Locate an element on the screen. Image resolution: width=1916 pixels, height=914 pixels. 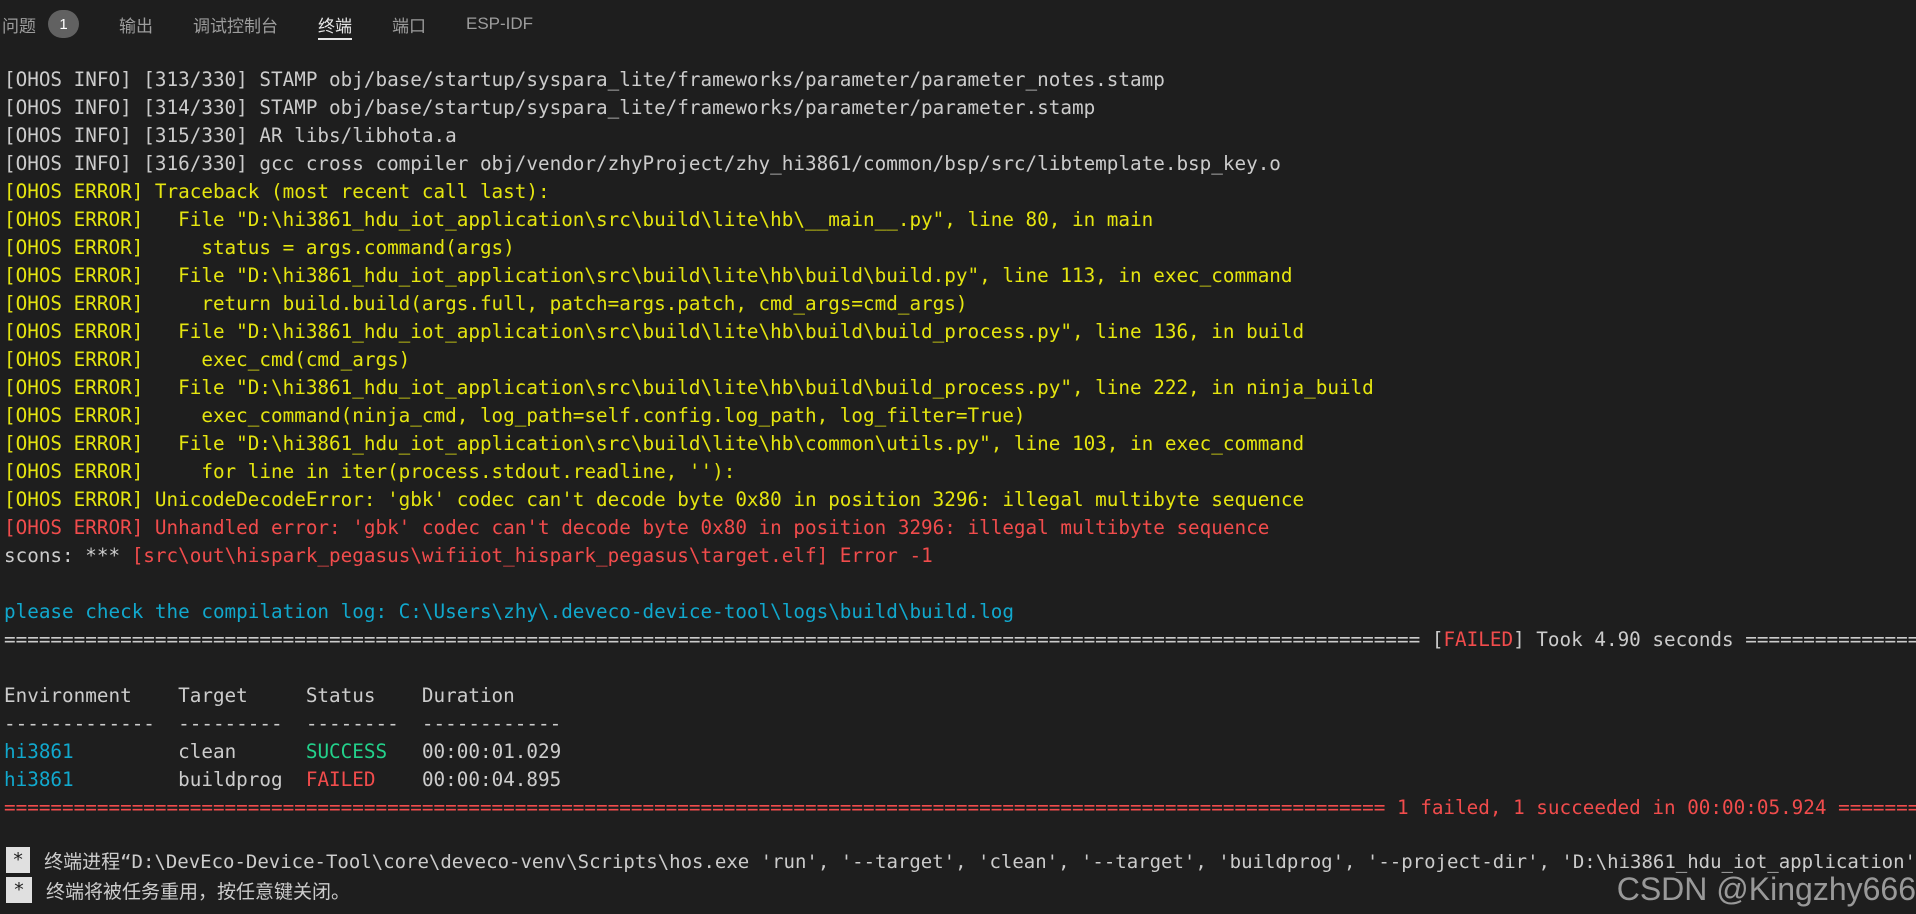
row-target: clean is located at coordinates (207, 751).